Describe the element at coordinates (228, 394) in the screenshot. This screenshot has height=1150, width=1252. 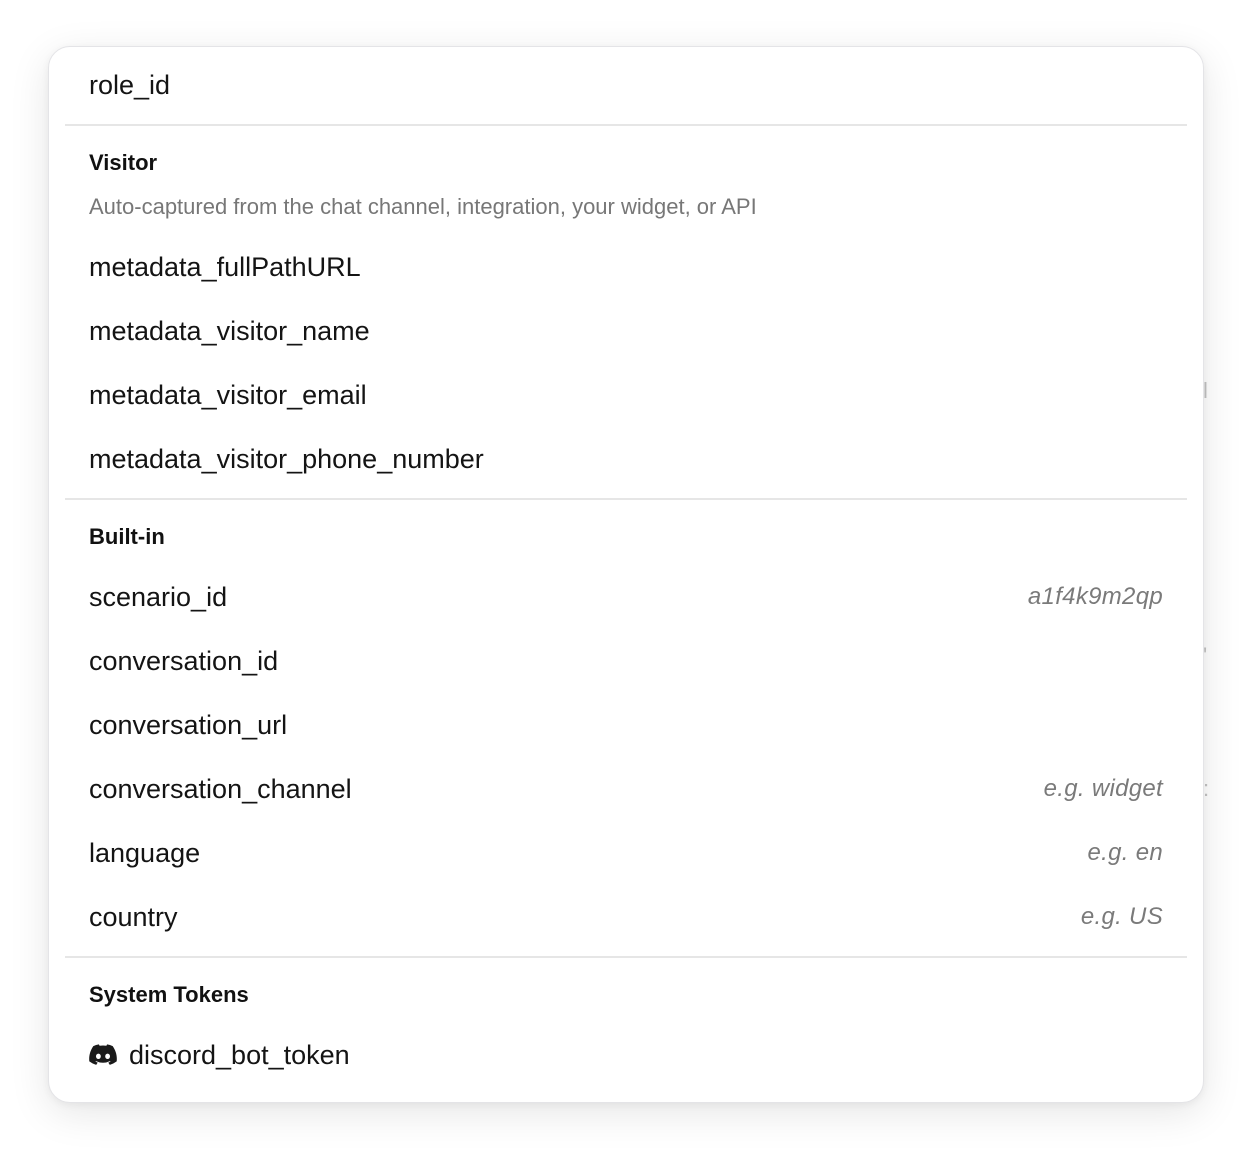
I see `variable-option-label: metadata_visitor_email` at that location.